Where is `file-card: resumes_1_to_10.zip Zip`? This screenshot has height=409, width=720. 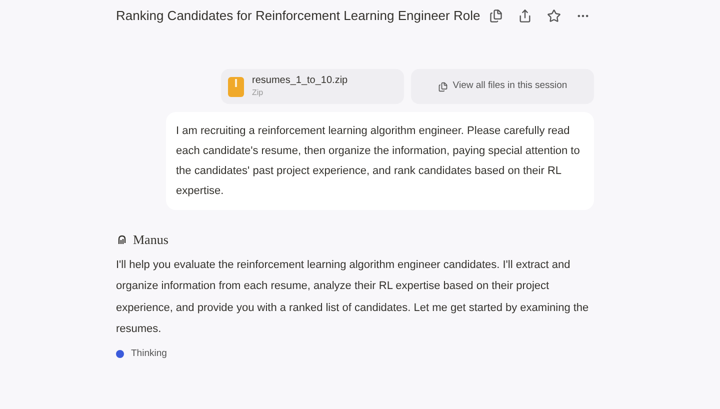
file-card: resumes_1_to_10.zip Zip is located at coordinates (312, 86).